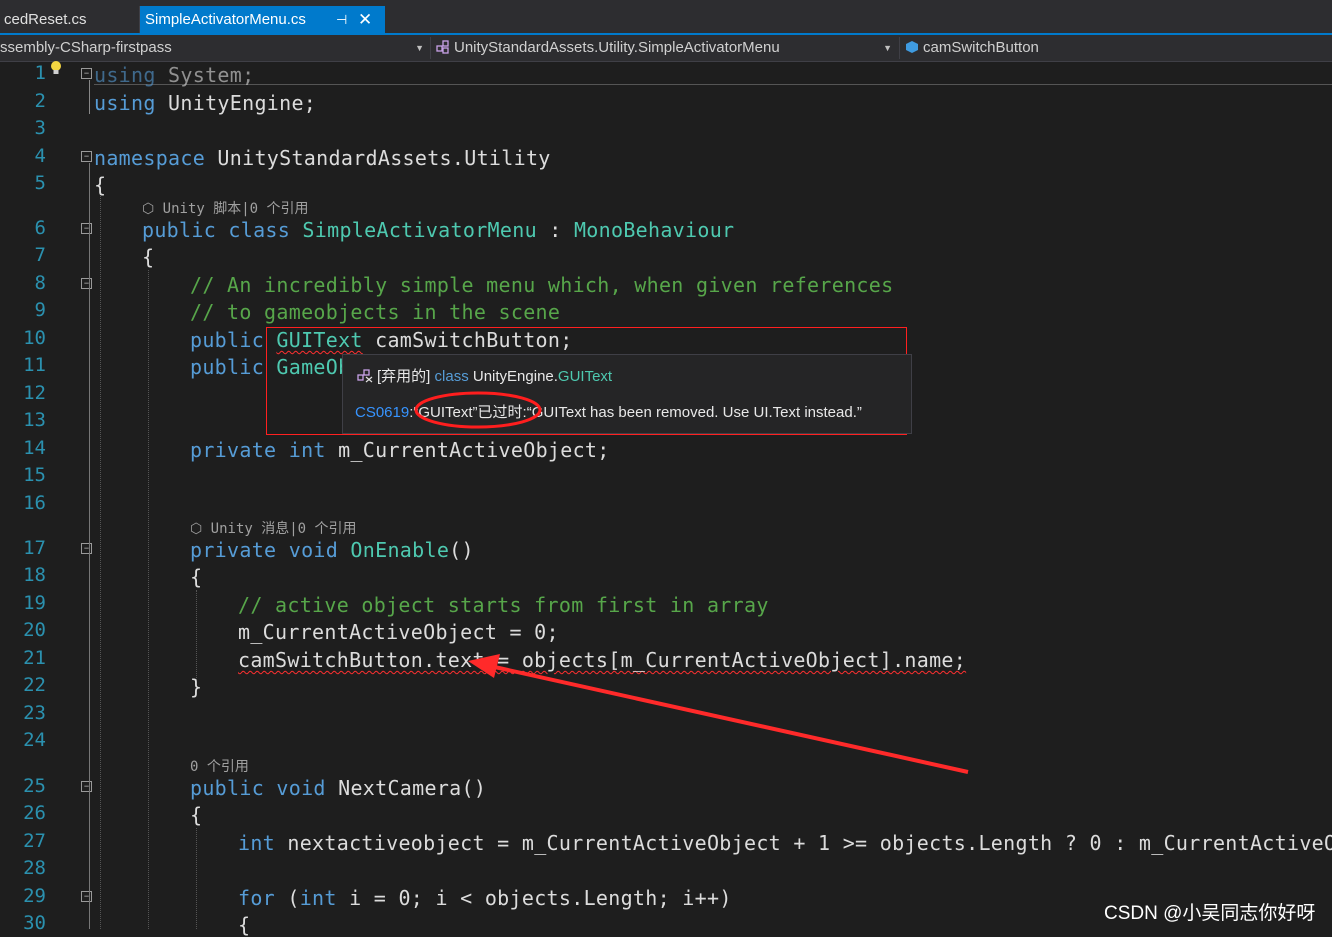 This screenshot has width=1332, height=937. Describe the element at coordinates (729, 719) in the screenshot. I see `annotation-arrow-shaft` at that location.